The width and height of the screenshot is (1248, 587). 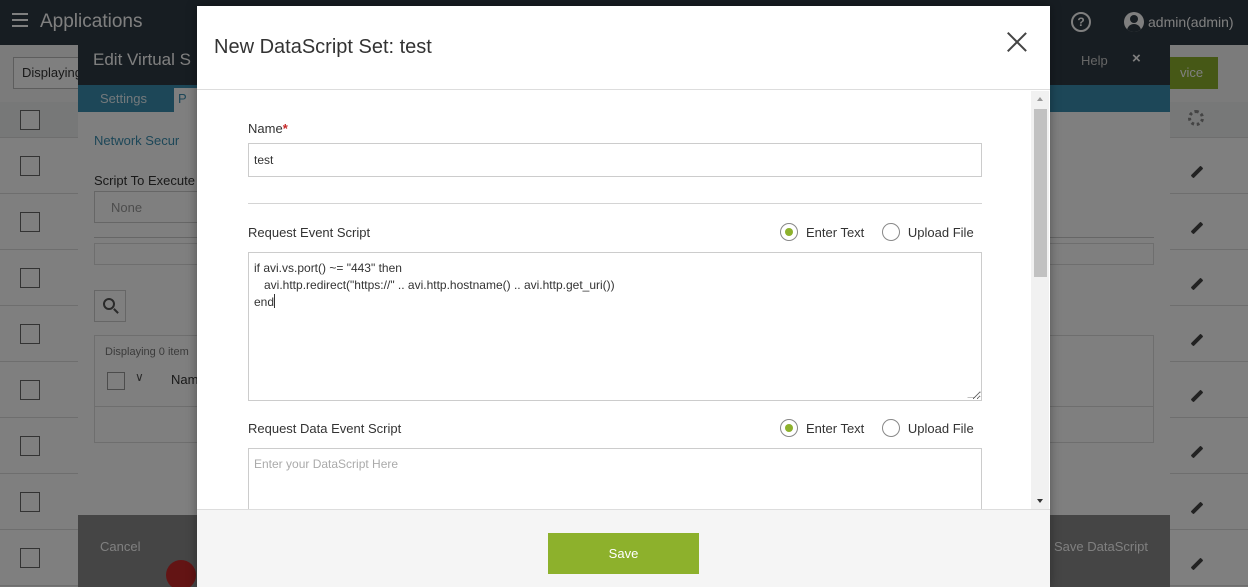 I want to click on request-data-event-script-editor: Enter your DataScript Here, so click(x=615, y=478).